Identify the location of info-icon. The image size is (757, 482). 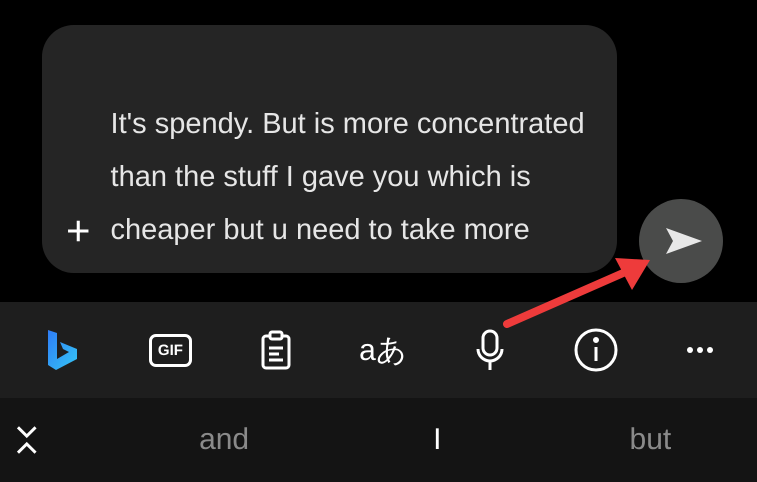
(596, 350).